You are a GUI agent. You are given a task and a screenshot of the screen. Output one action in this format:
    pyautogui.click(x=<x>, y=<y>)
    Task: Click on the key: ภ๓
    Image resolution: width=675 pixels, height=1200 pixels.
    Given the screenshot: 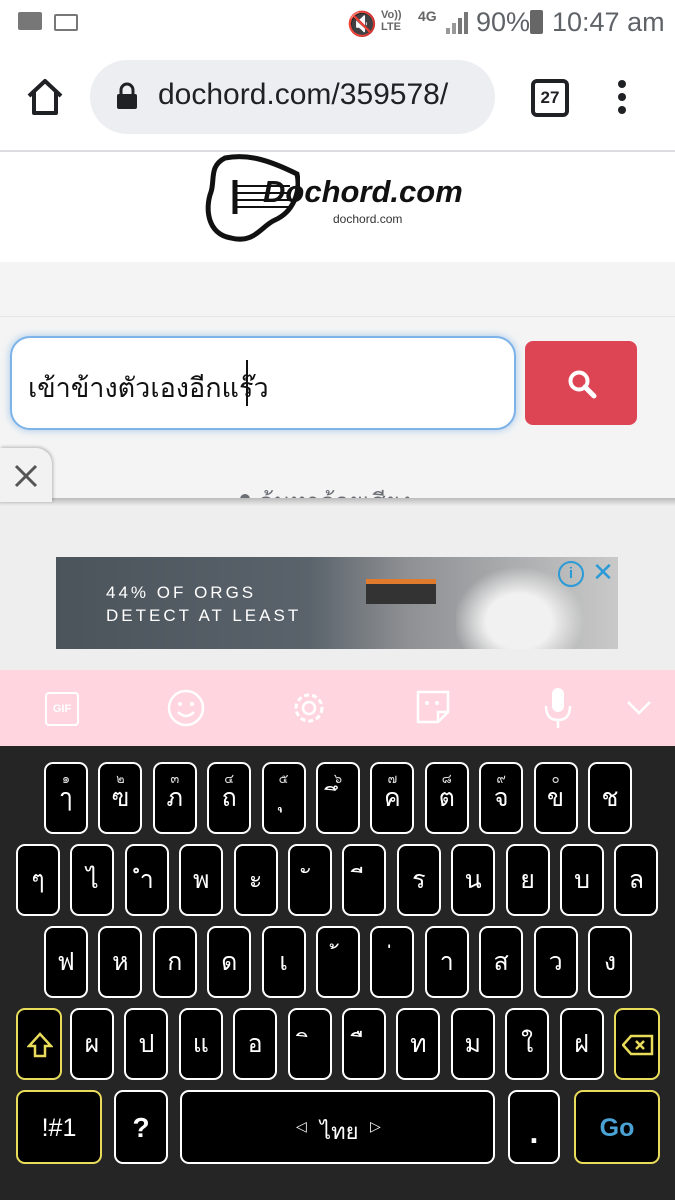 What is the action you would take?
    pyautogui.click(x=174, y=798)
    